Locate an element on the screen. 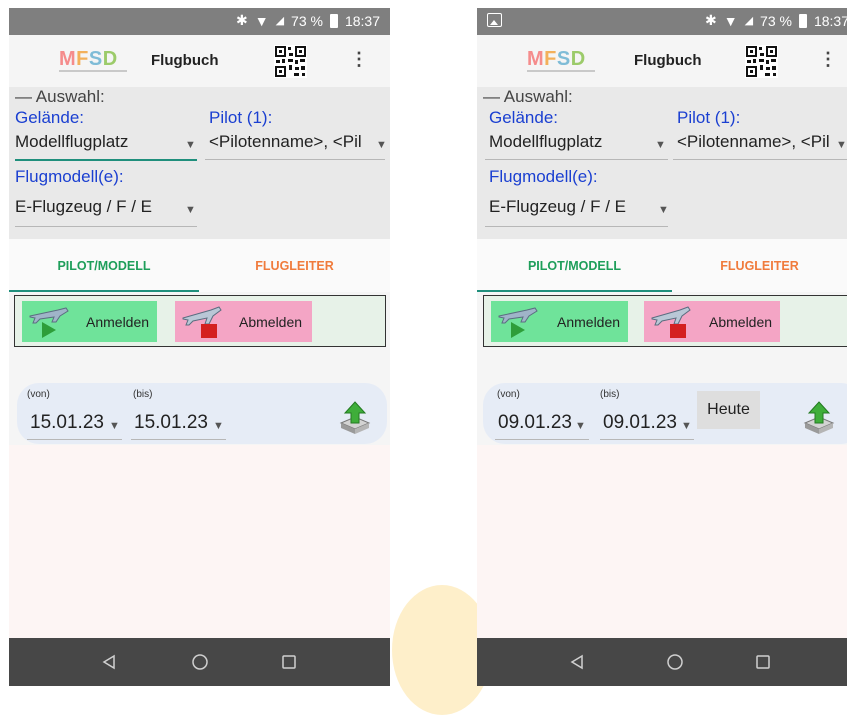 The image size is (847, 715). action-panel: Anmelden Abmelden is located at coordinates (665, 321).